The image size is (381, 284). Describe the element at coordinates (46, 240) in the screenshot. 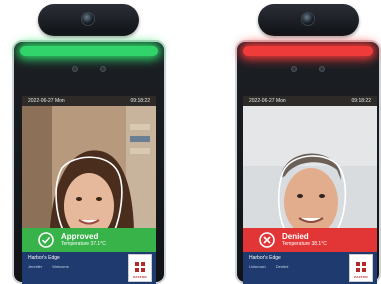

I see `check-circle-icon` at that location.